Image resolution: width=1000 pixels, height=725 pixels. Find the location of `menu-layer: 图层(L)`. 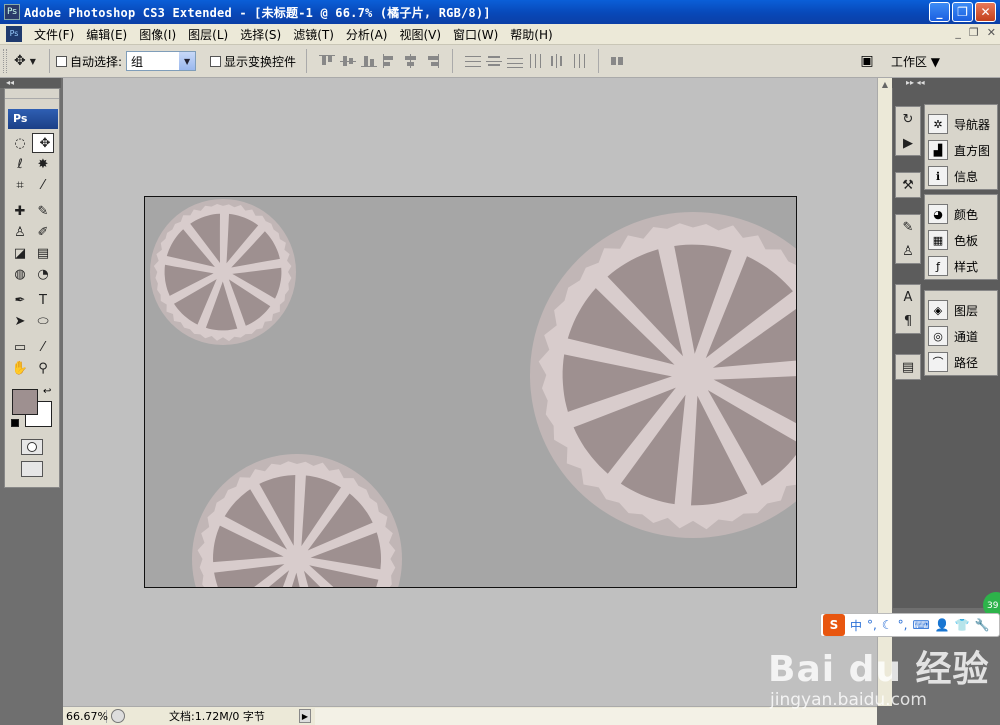

menu-layer: 图层(L) is located at coordinates (208, 34).